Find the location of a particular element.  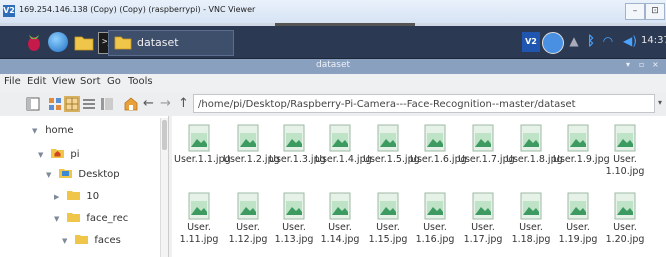

menu-view: View is located at coordinates (64, 81).